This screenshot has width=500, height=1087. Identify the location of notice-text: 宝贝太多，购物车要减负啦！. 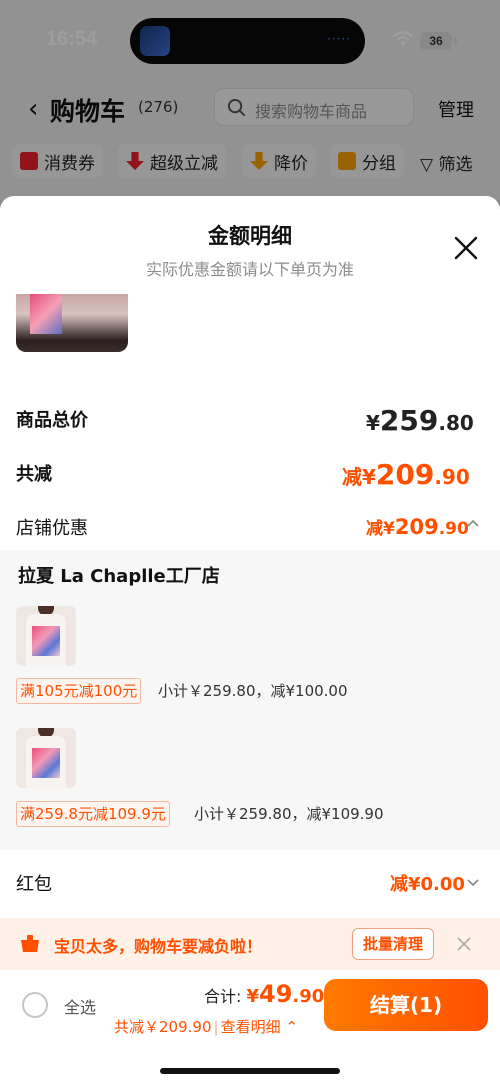
(158, 946).